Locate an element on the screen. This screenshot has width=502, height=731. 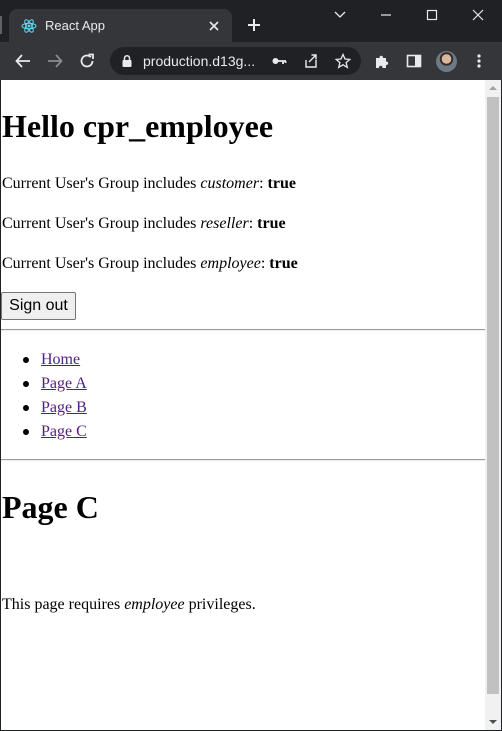
group-name: customer is located at coordinates (230, 183).